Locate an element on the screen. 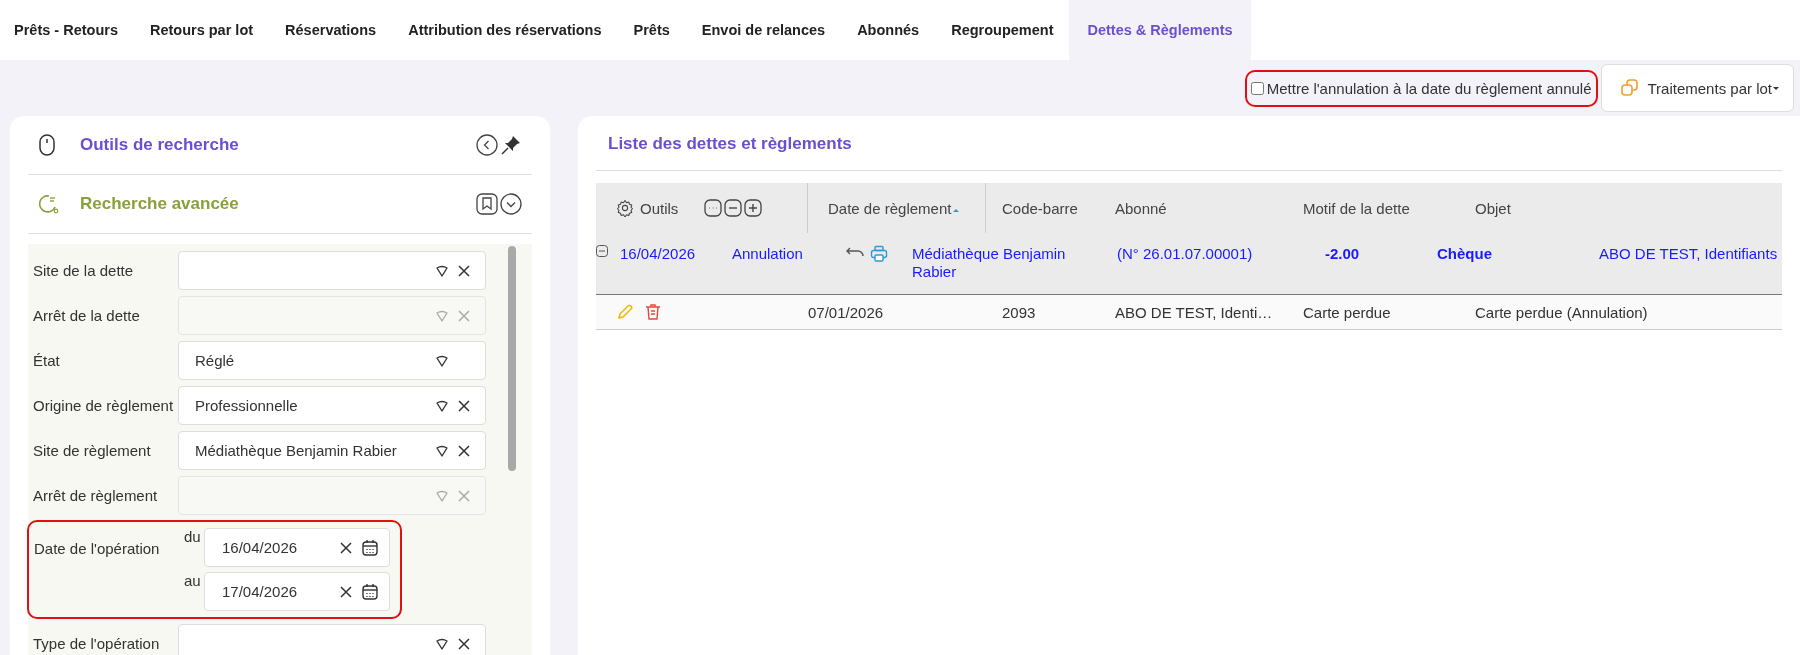 This screenshot has width=1800, height=655. column-header: Objet is located at coordinates (1486, 208).